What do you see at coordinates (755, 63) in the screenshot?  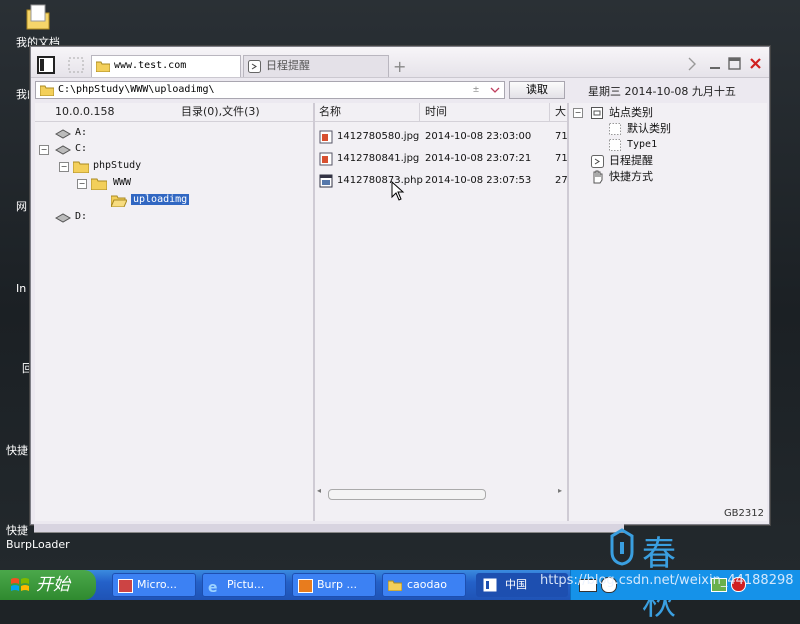 I see `close-icon` at bounding box center [755, 63].